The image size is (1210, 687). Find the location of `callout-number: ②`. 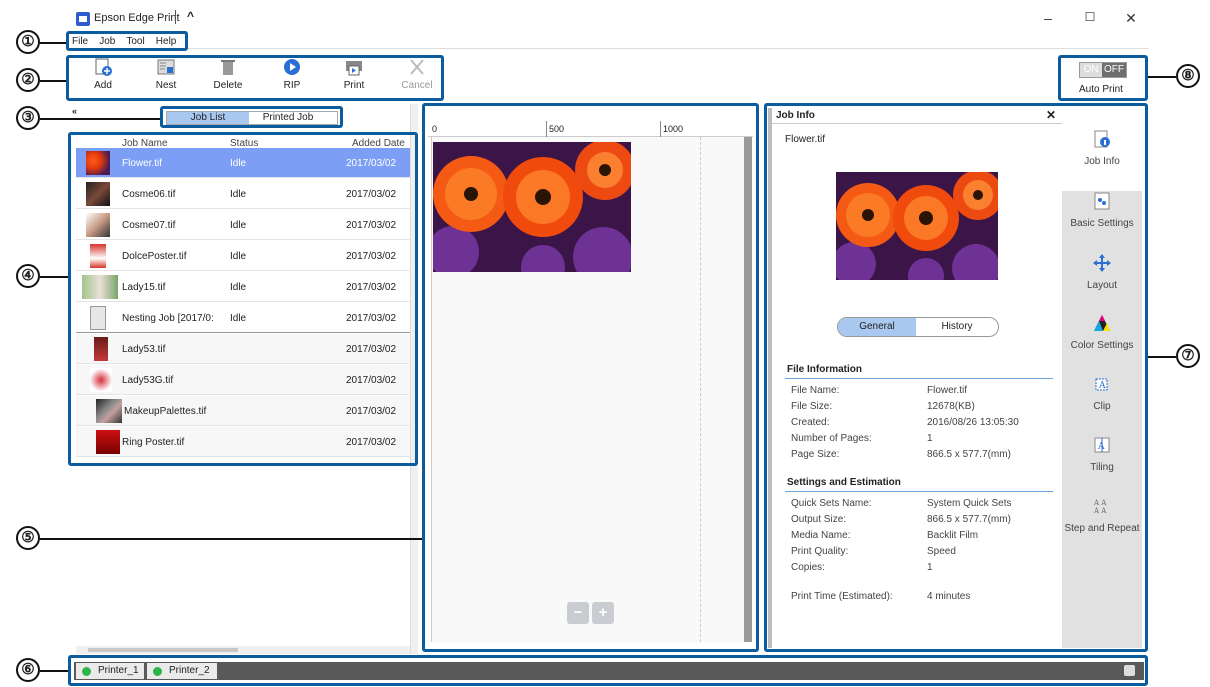

callout-number: ② is located at coordinates (28, 80).